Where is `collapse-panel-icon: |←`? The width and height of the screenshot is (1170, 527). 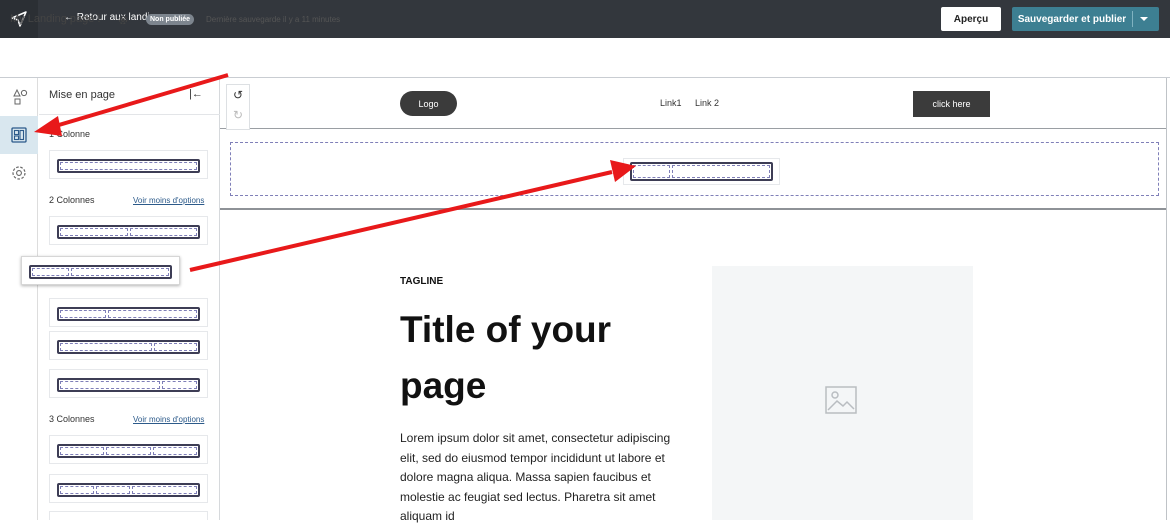
collapse-panel-icon: |← is located at coordinates (196, 94).